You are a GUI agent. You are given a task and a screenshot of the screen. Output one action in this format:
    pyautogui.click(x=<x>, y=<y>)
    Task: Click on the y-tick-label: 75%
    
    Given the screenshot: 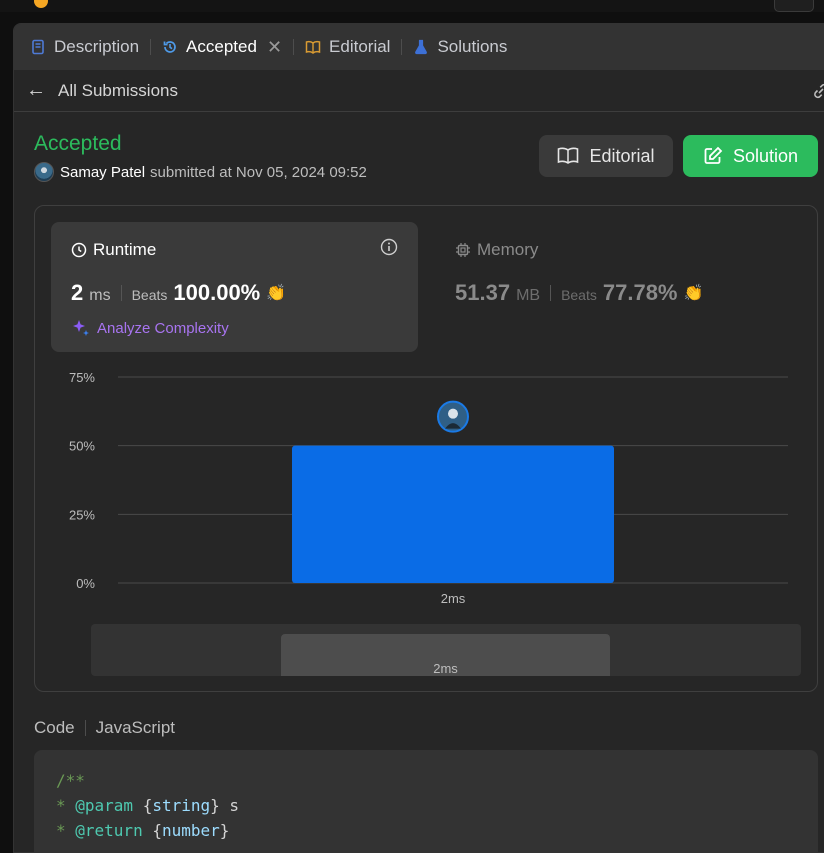 What is the action you would take?
    pyautogui.click(x=82, y=377)
    